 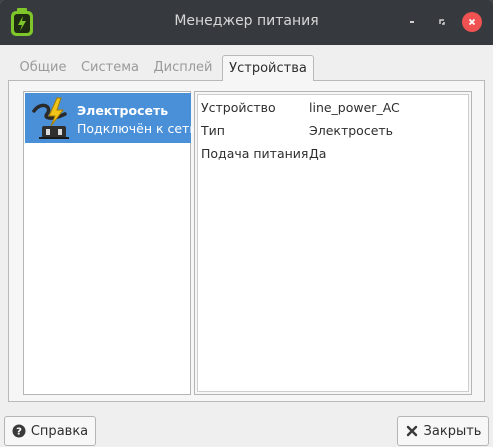 I want to click on power-plug-icon, so click(x=50, y=118).